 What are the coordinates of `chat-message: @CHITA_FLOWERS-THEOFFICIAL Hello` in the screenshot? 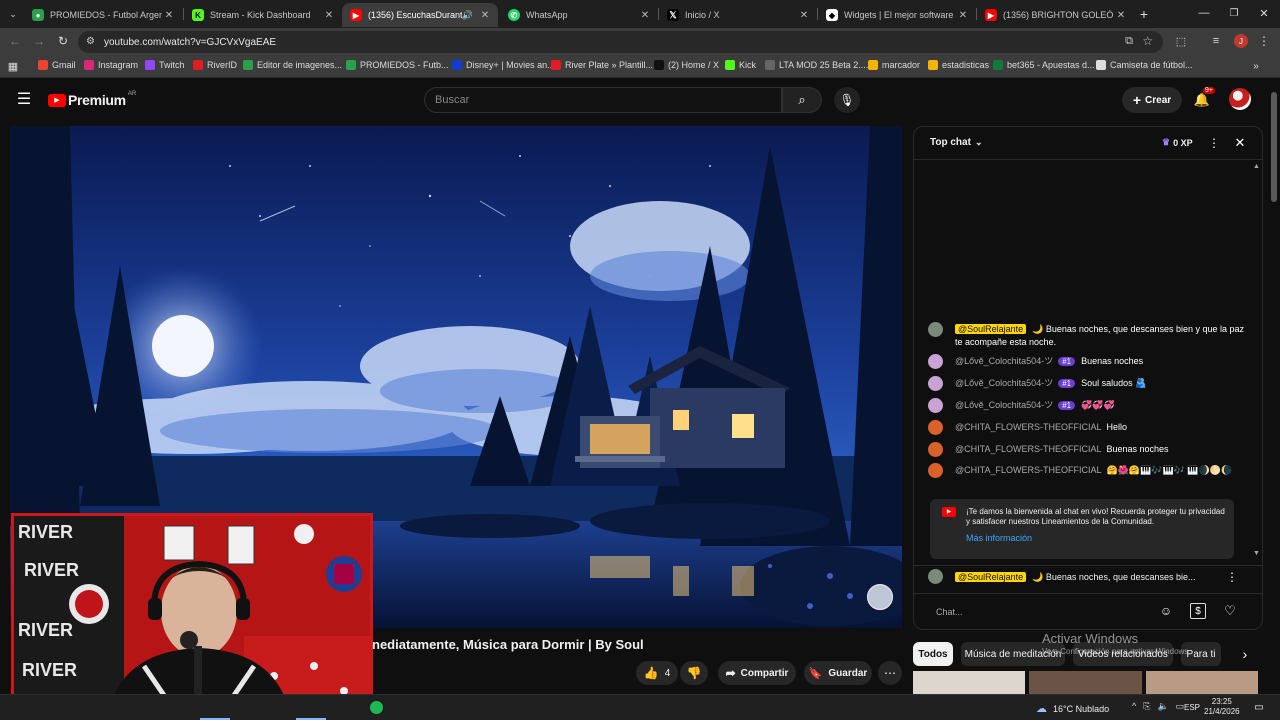 It's located at (1088, 427).